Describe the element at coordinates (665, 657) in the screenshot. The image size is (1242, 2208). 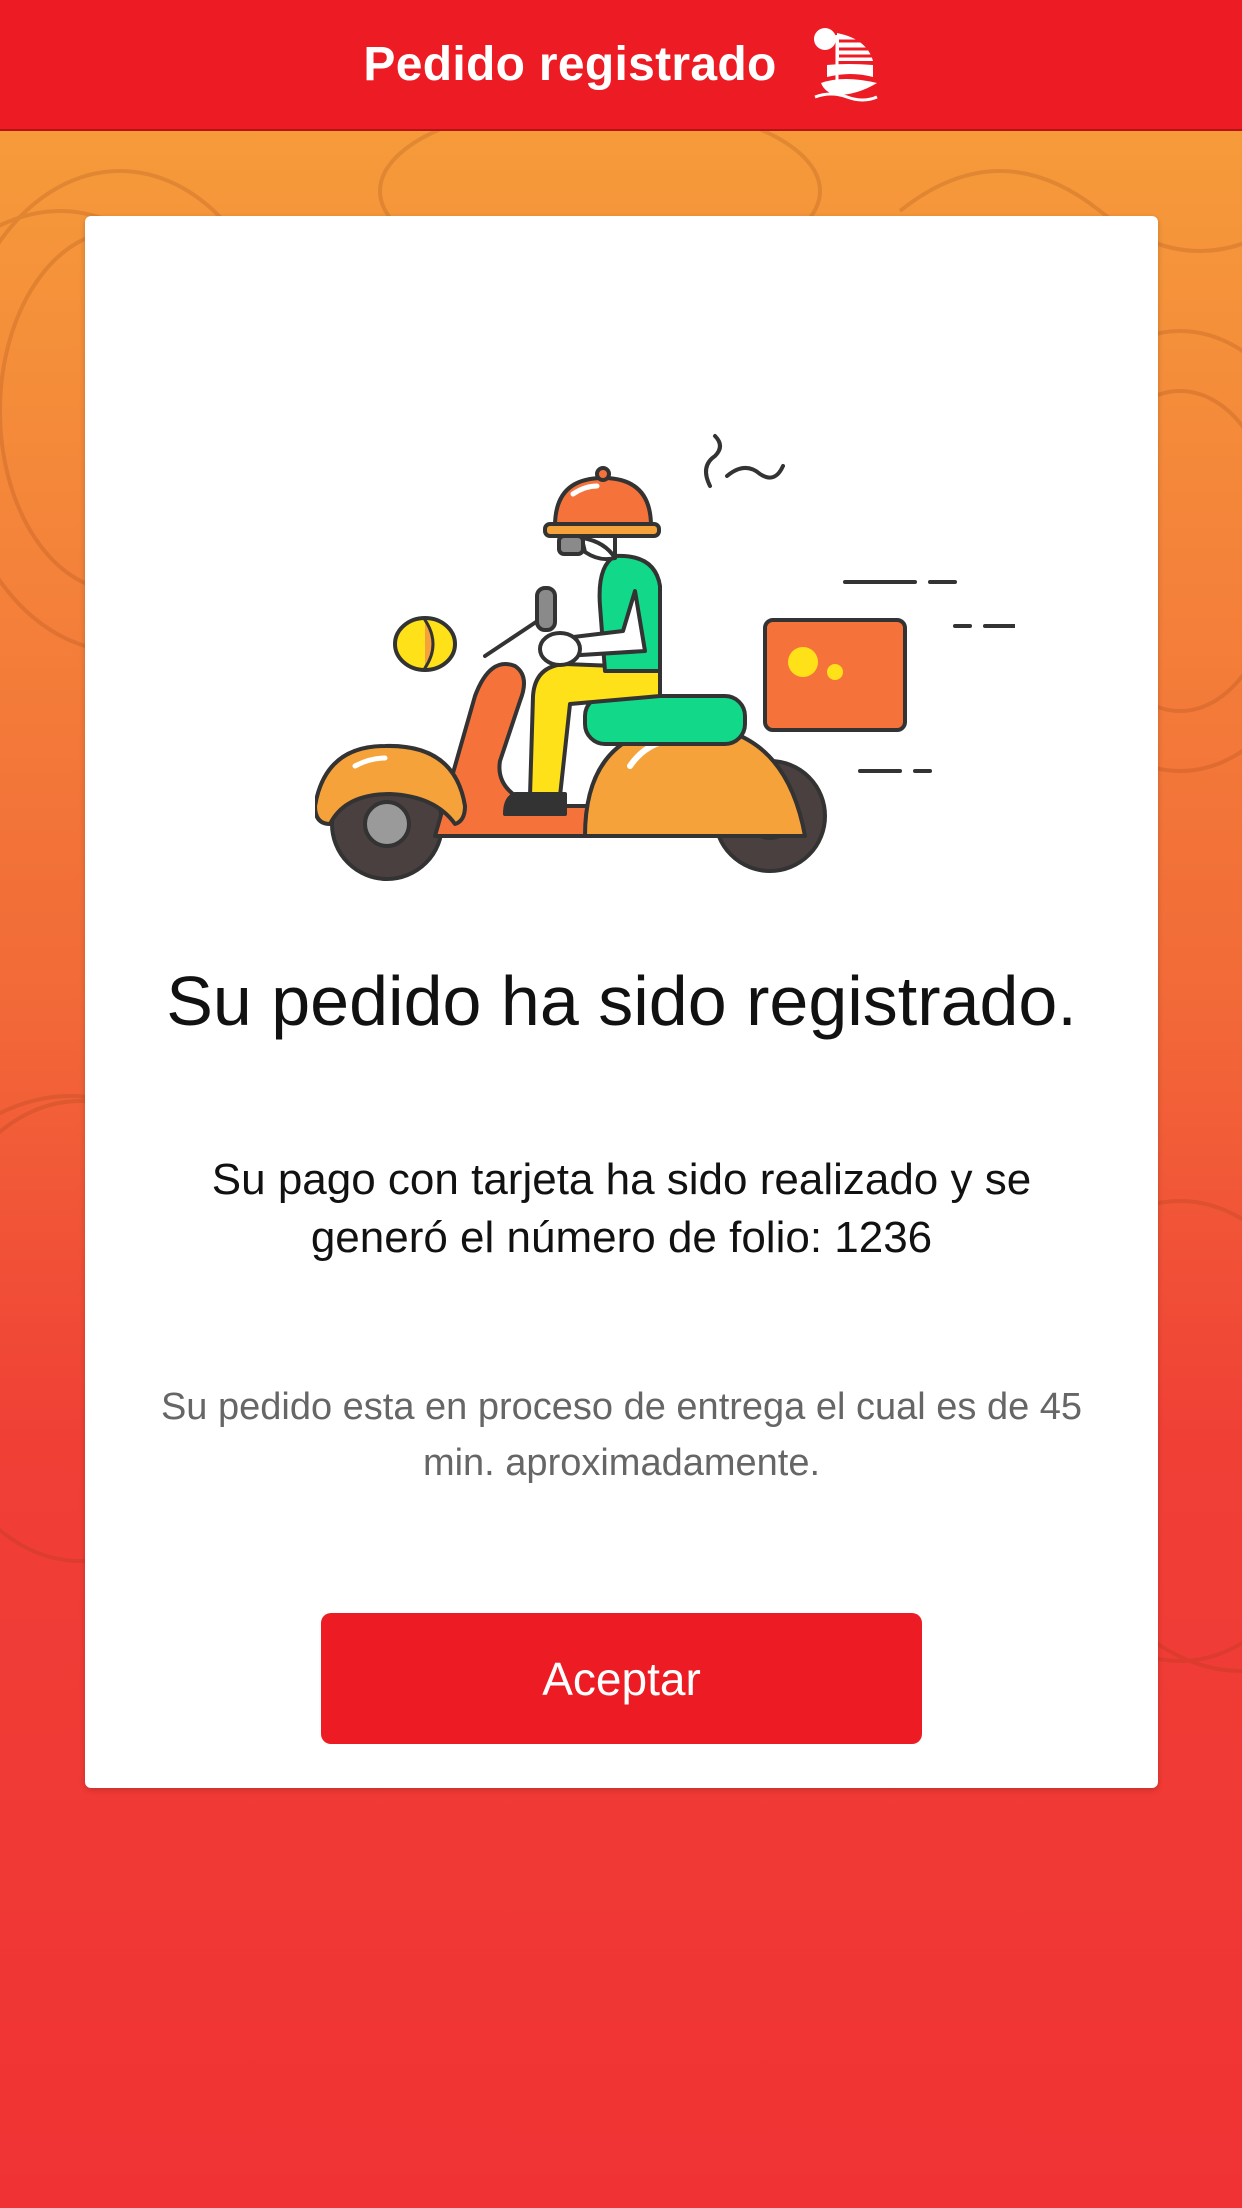
I see `delivery-scooter-icon` at that location.